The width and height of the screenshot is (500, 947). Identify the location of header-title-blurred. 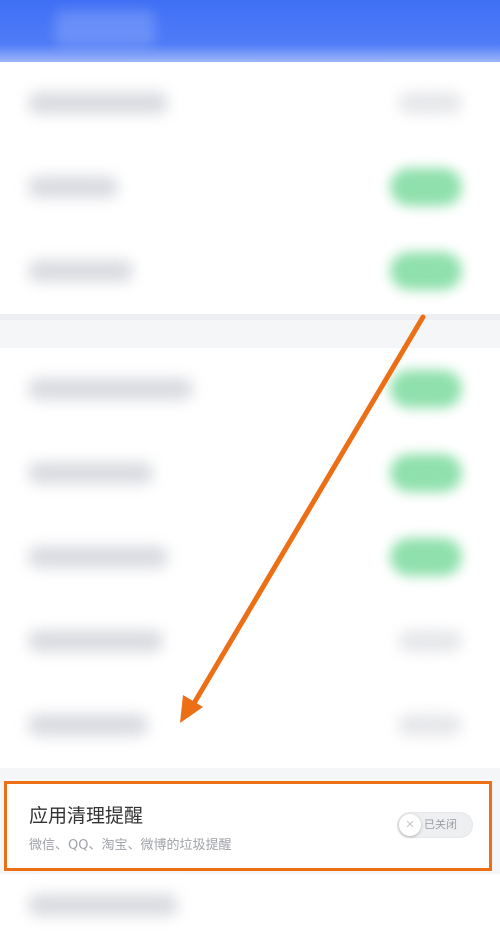
(105, 28).